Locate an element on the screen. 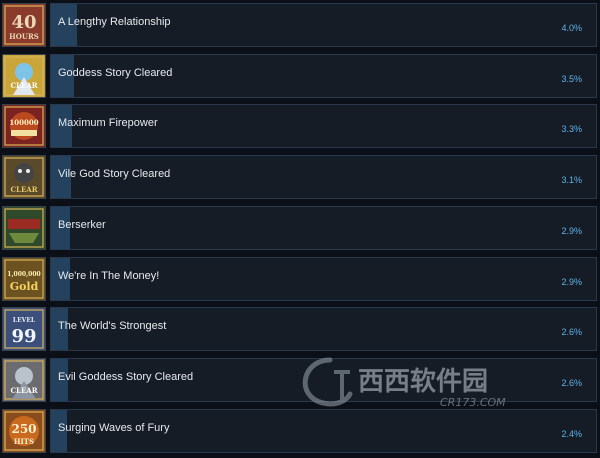  vile-god-clear-icon: CLEAR is located at coordinates (24, 177).